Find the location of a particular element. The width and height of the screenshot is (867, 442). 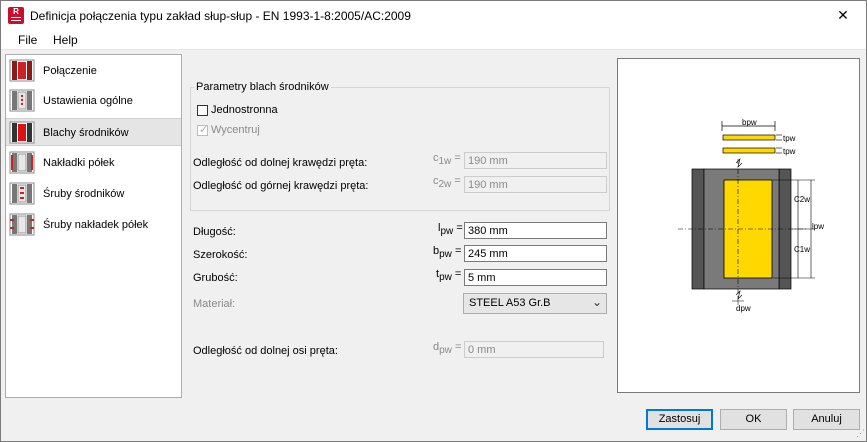

dist-top-edge-label: Odległość od górnej krawędzi pręta: is located at coordinates (281, 186).